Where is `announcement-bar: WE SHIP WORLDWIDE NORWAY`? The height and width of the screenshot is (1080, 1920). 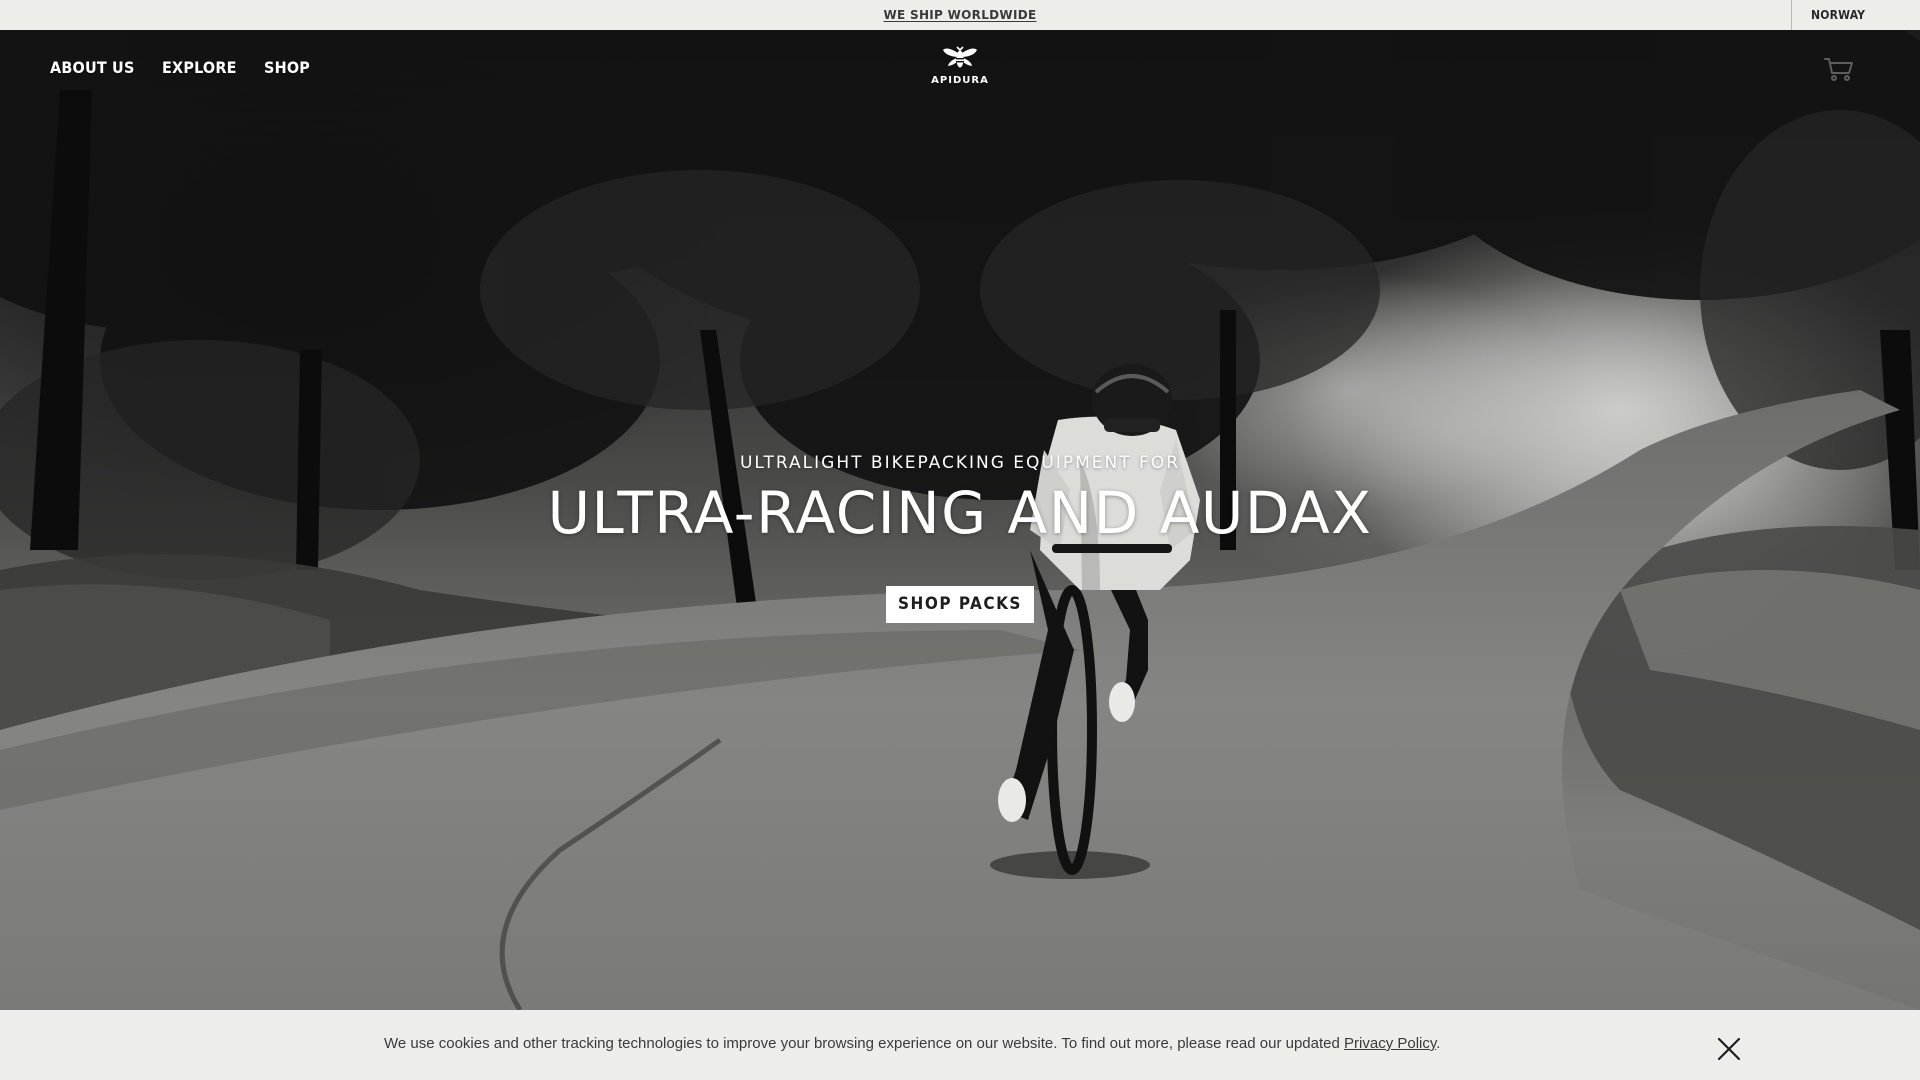
announcement-bar: WE SHIP WORLDWIDE NORWAY is located at coordinates (960, 15).